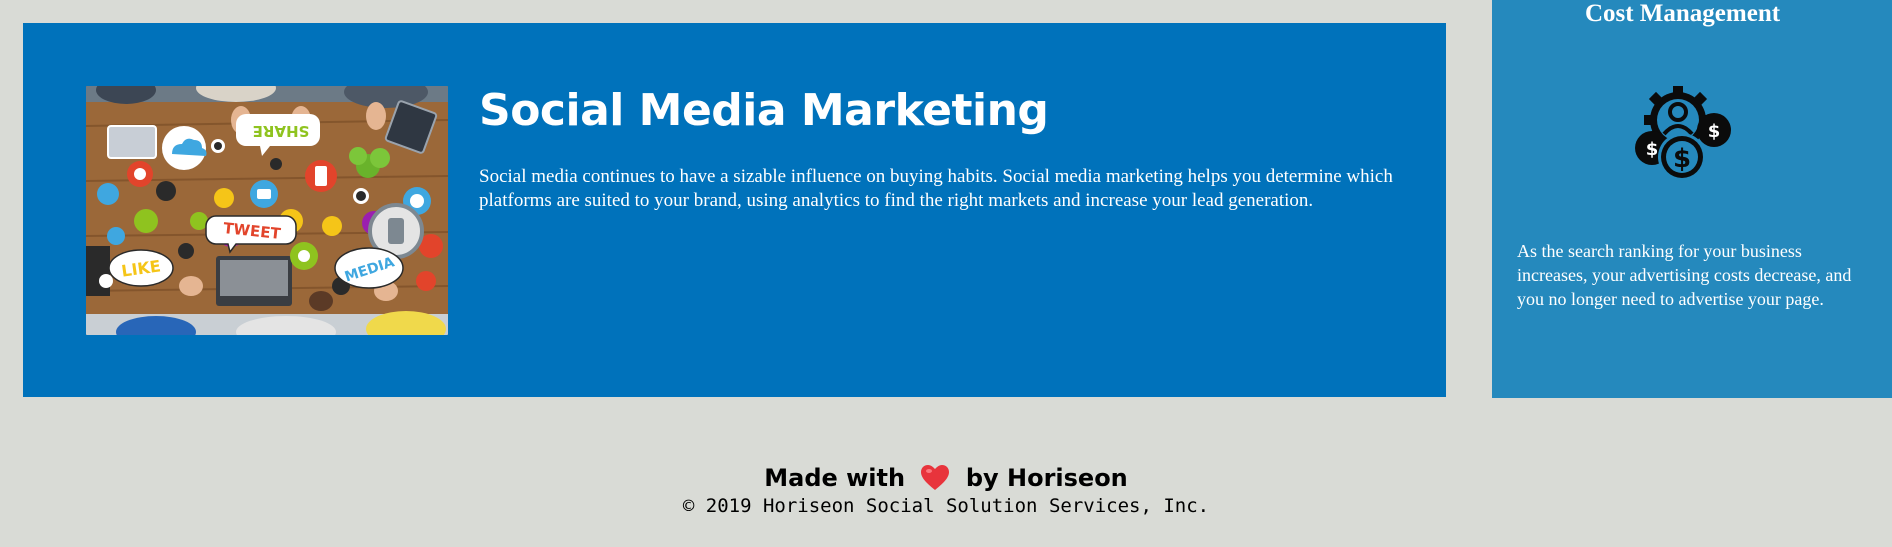 The image size is (1892, 547). I want to click on section-title: Social Media Marketing, so click(764, 110).